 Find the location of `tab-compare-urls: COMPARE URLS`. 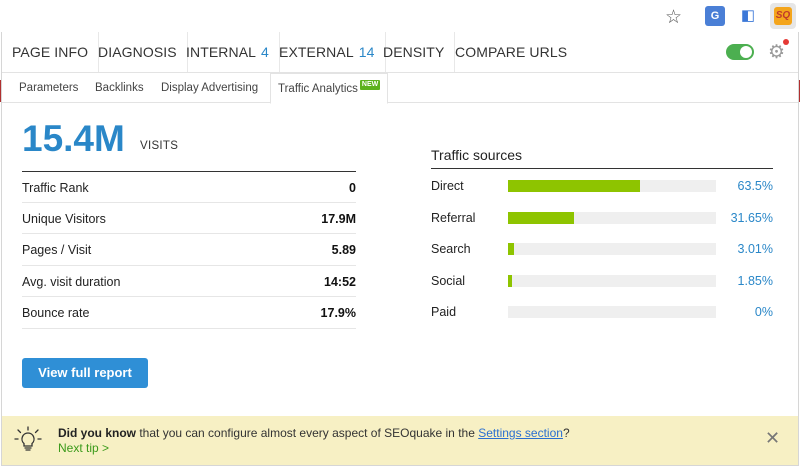

tab-compare-urls: COMPARE URLS is located at coordinates (511, 52).